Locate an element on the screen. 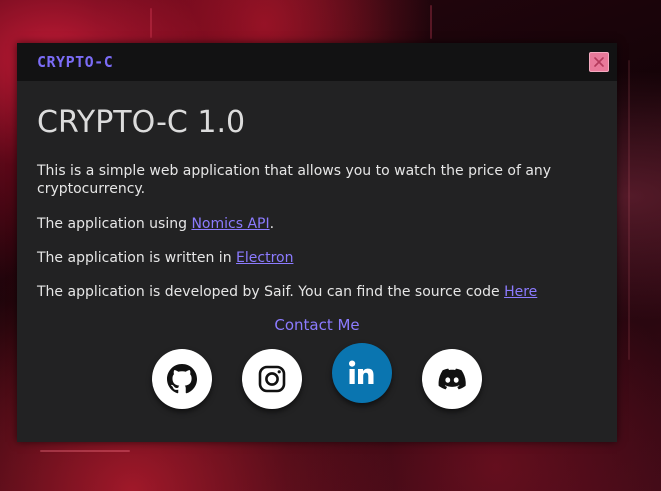 The width and height of the screenshot is (661, 491). api-info-suffix: . is located at coordinates (272, 224).